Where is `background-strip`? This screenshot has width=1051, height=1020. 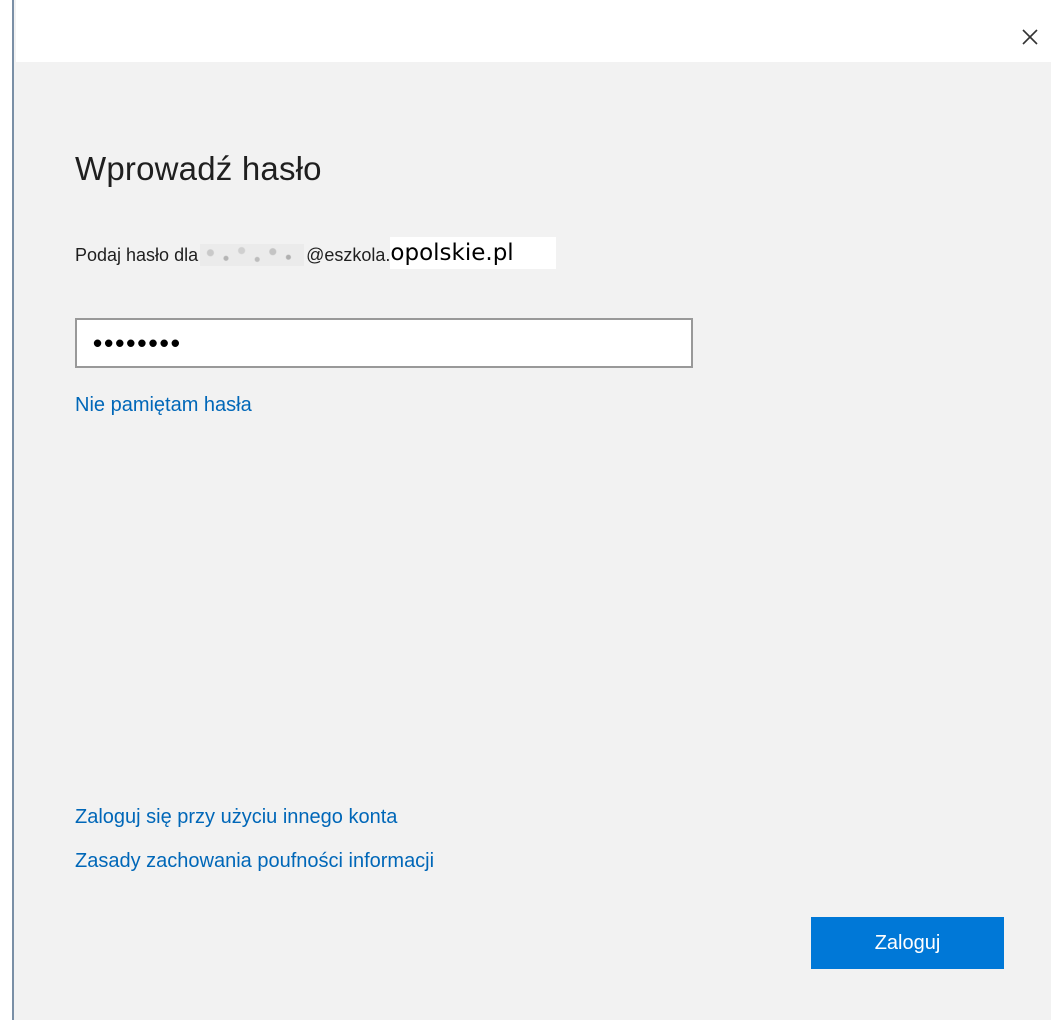
background-strip is located at coordinates (6, 510).